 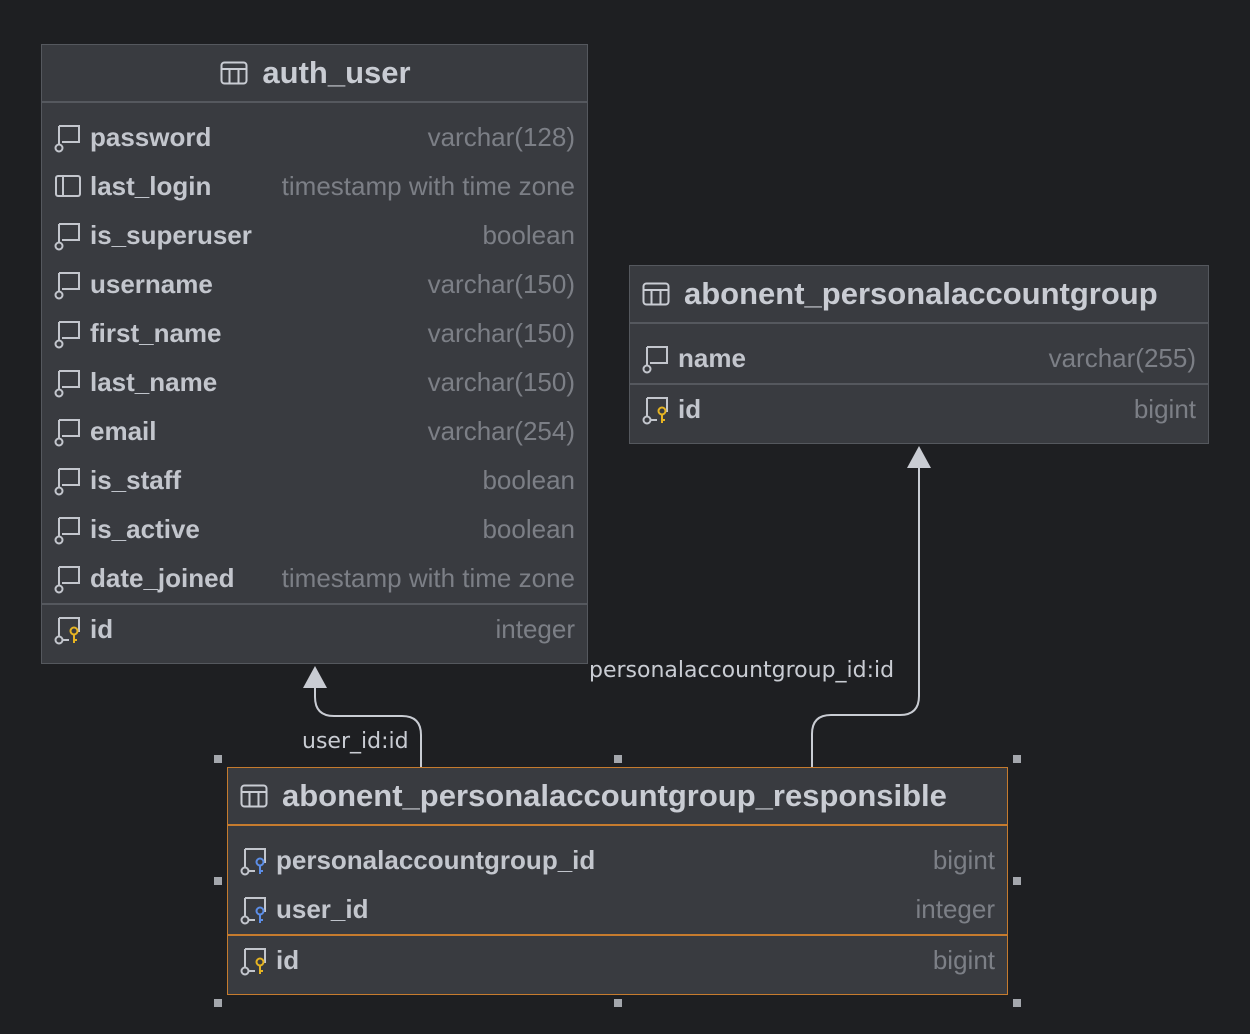 I want to click on resize-handle-ne, so click(x=1017, y=759).